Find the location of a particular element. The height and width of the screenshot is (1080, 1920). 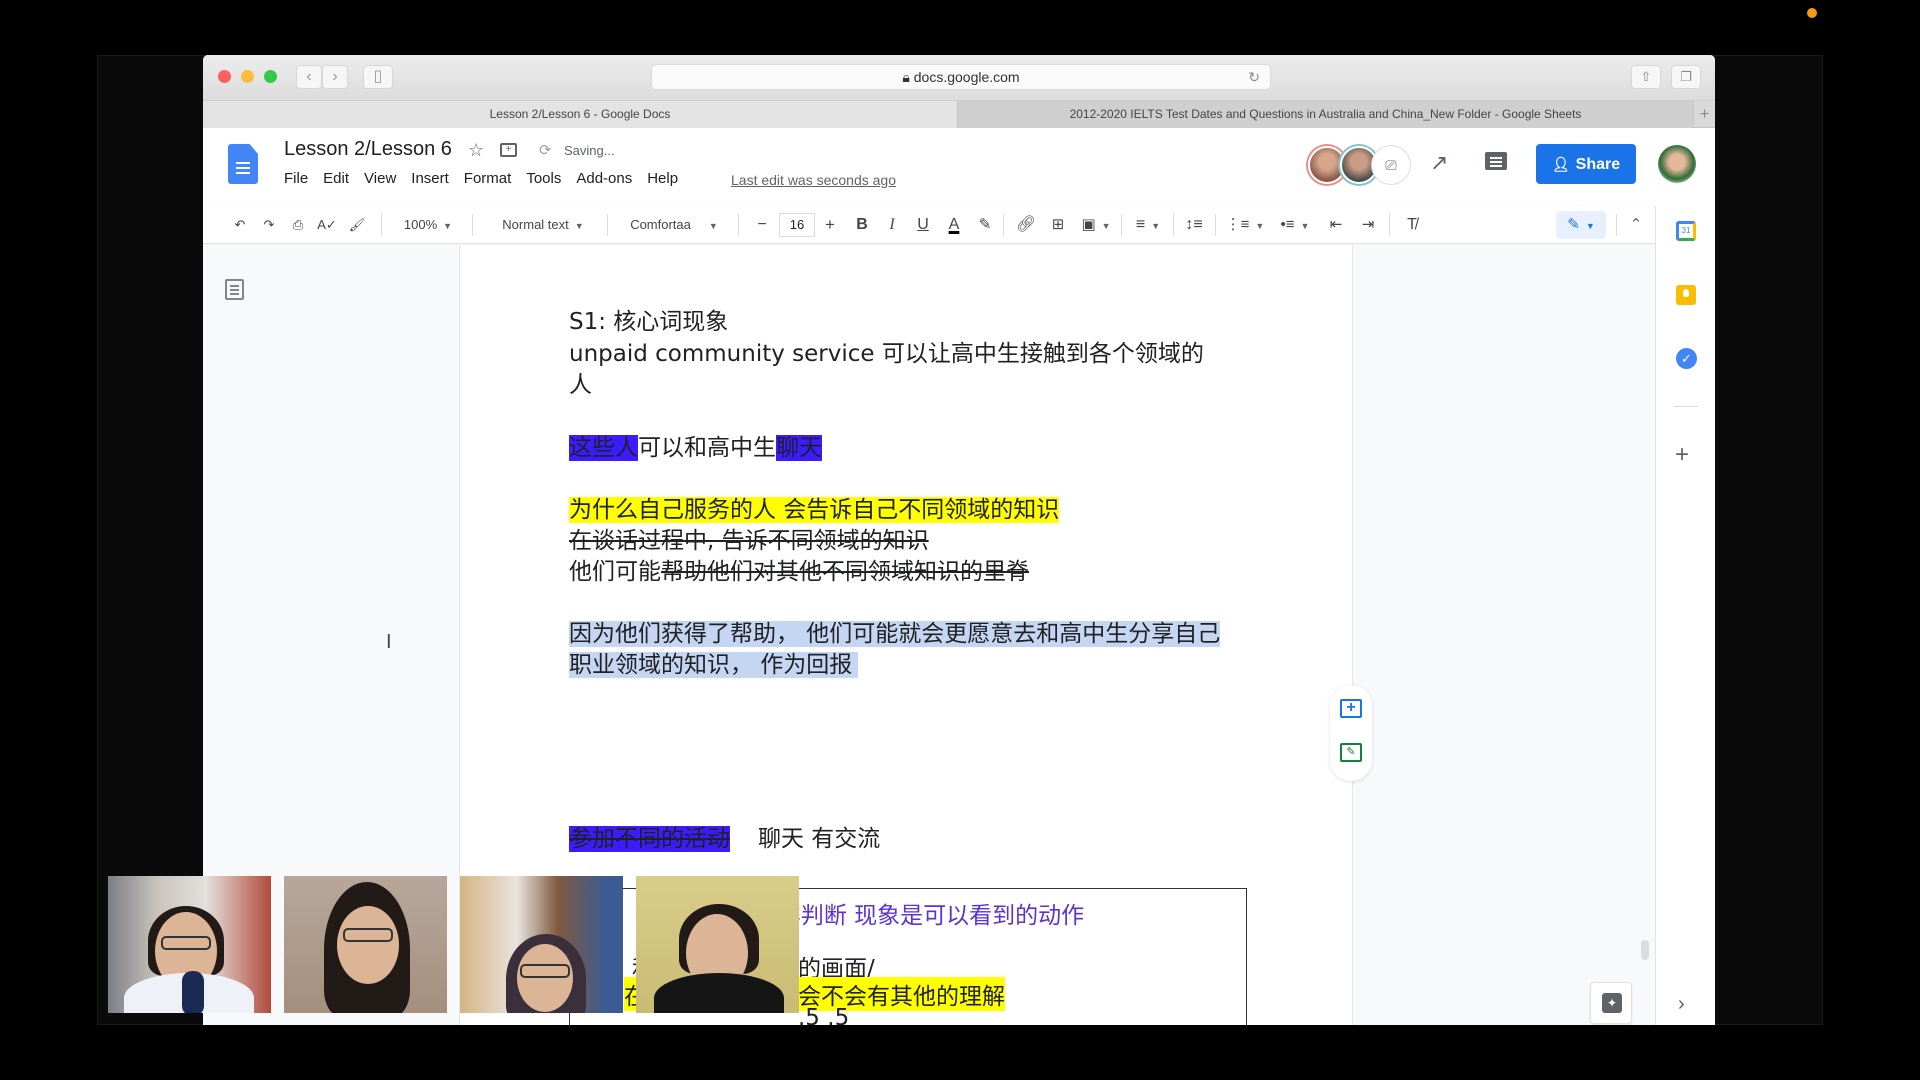

increase-indent-icon: ⇥ is located at coordinates (1368, 225).